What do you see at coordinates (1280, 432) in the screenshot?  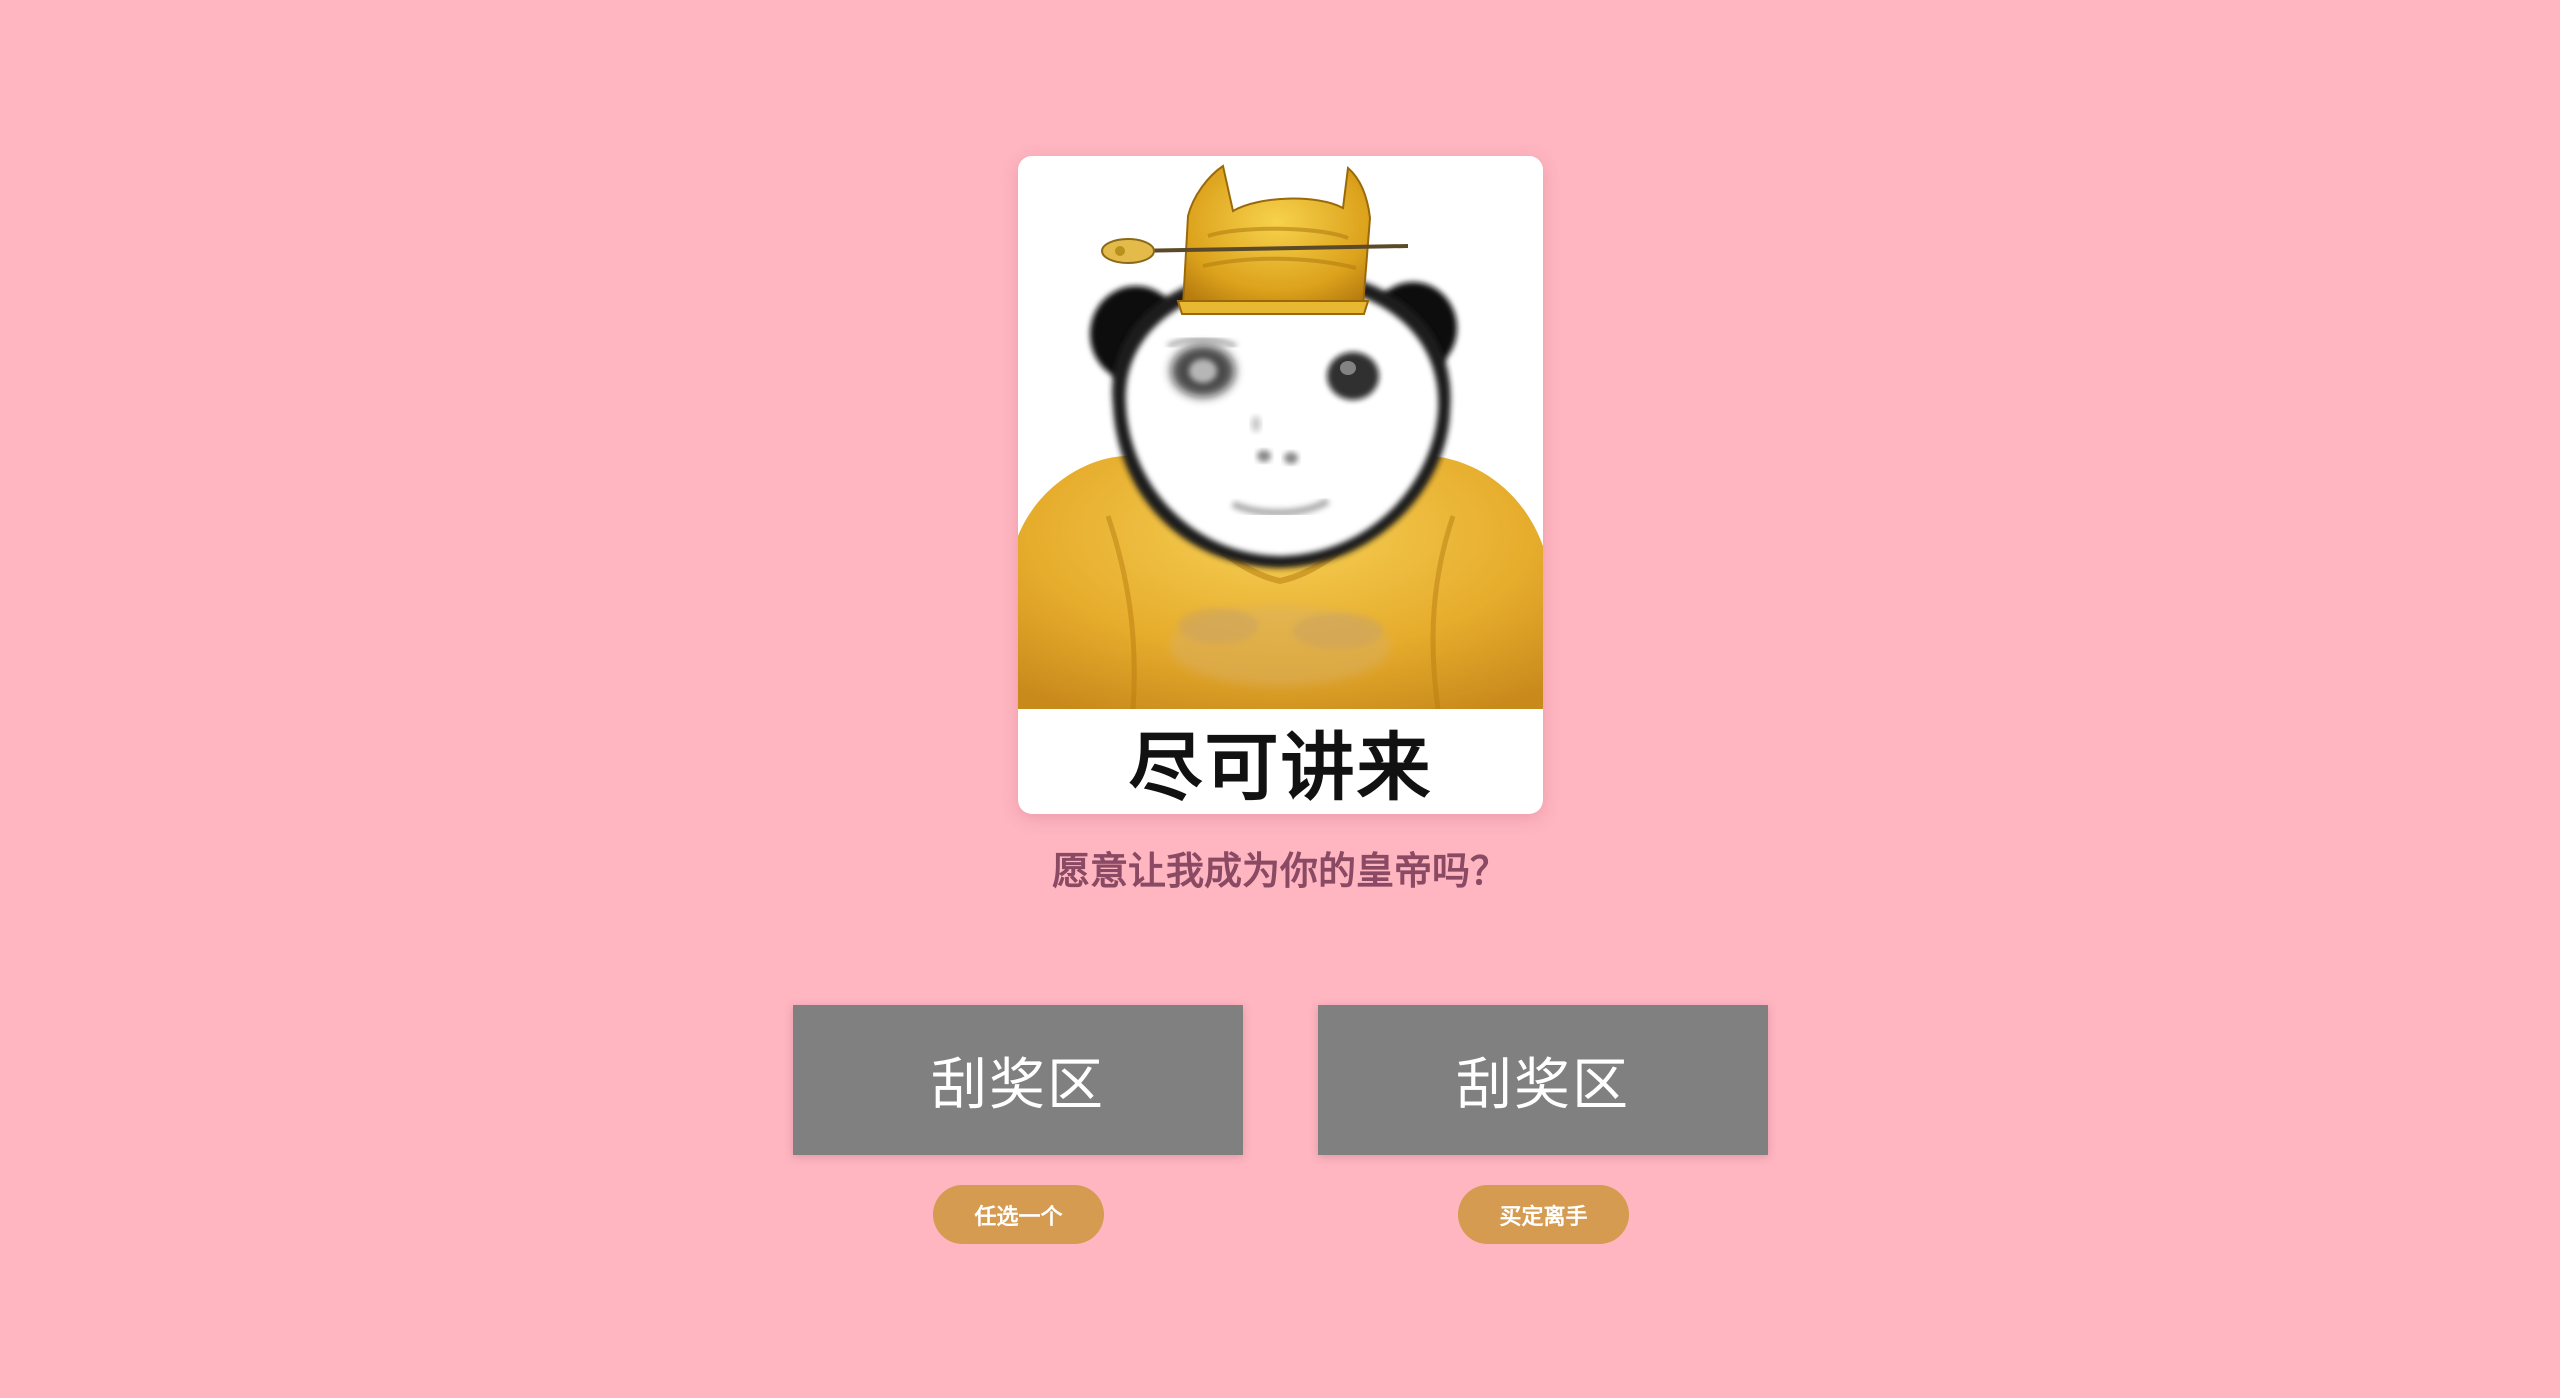 I see `panda-emperor-icon` at bounding box center [1280, 432].